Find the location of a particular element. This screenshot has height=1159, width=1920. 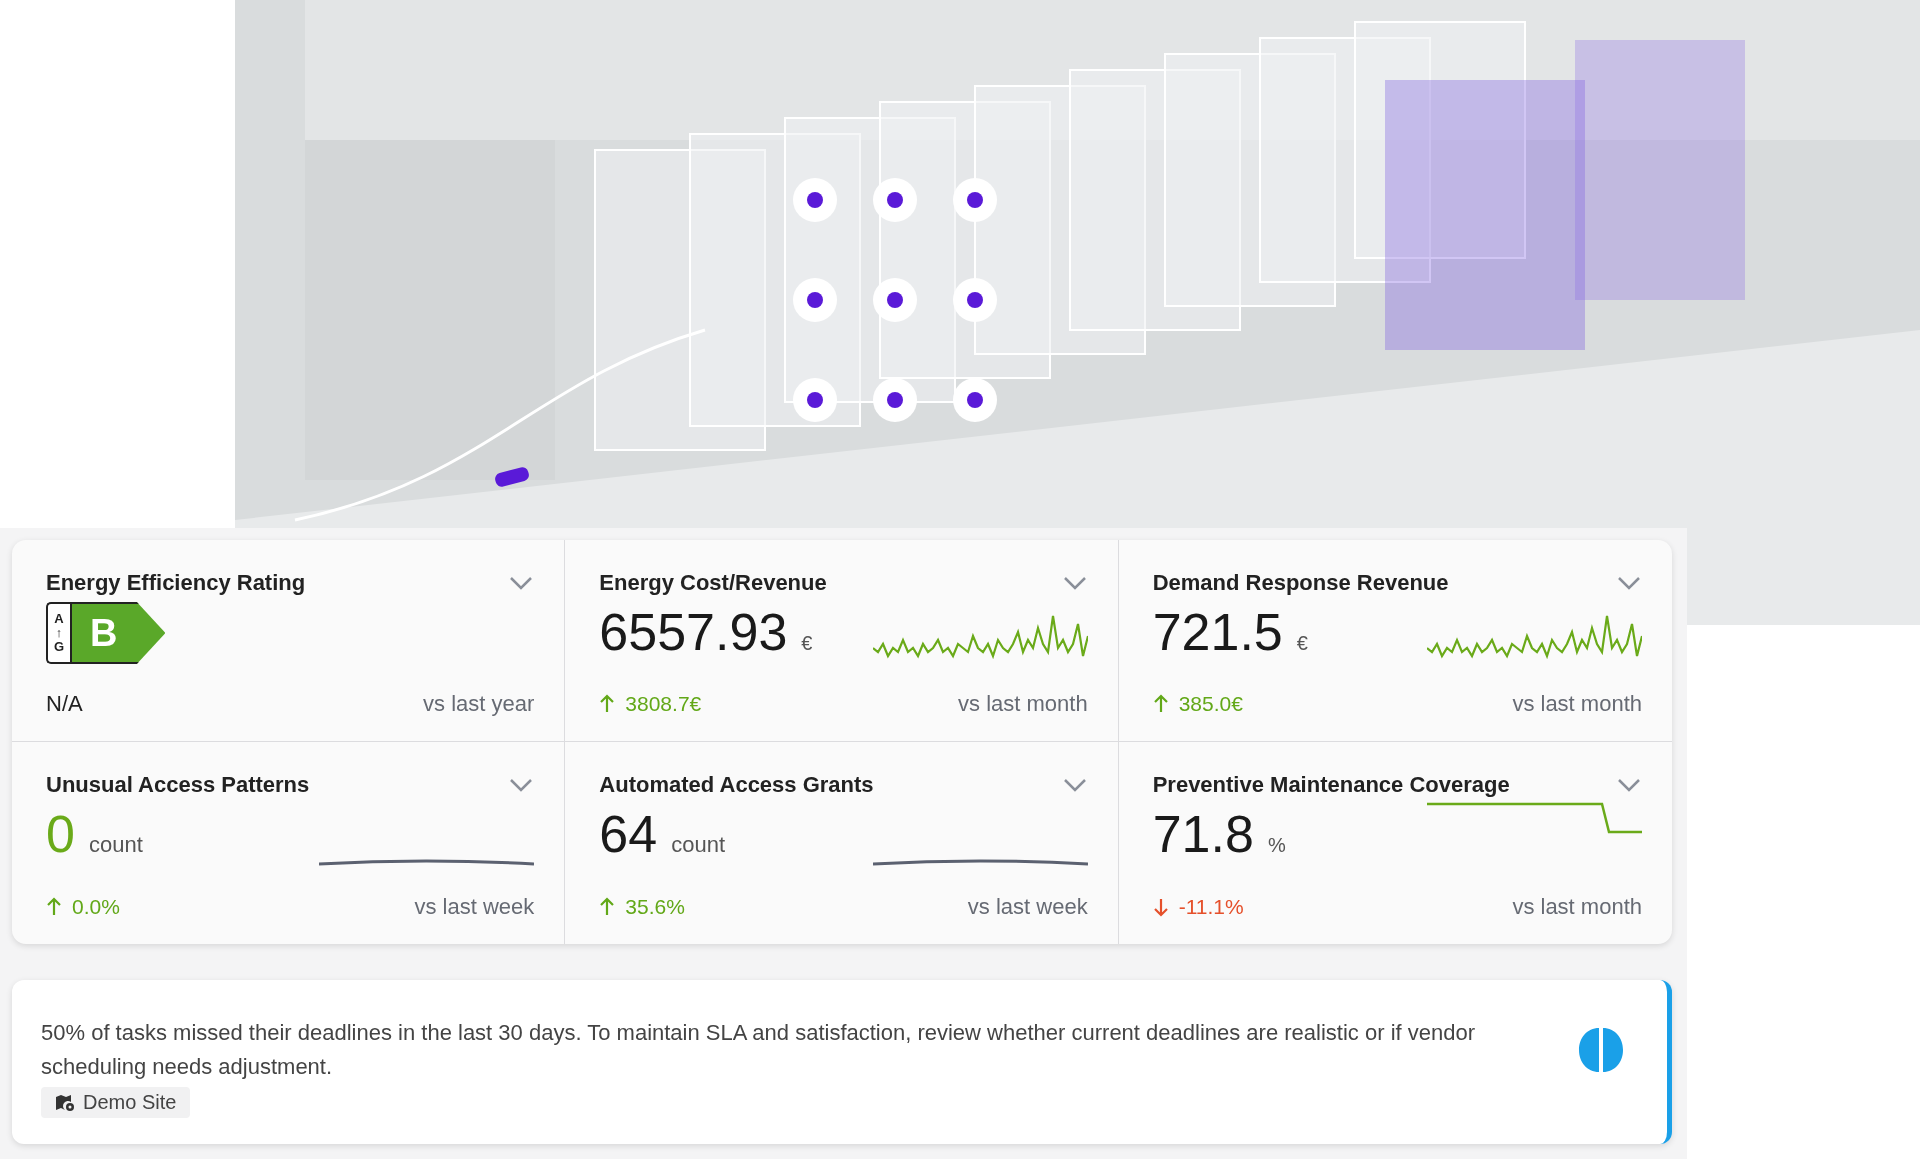

kpi-value: 64 is located at coordinates (628, 834).